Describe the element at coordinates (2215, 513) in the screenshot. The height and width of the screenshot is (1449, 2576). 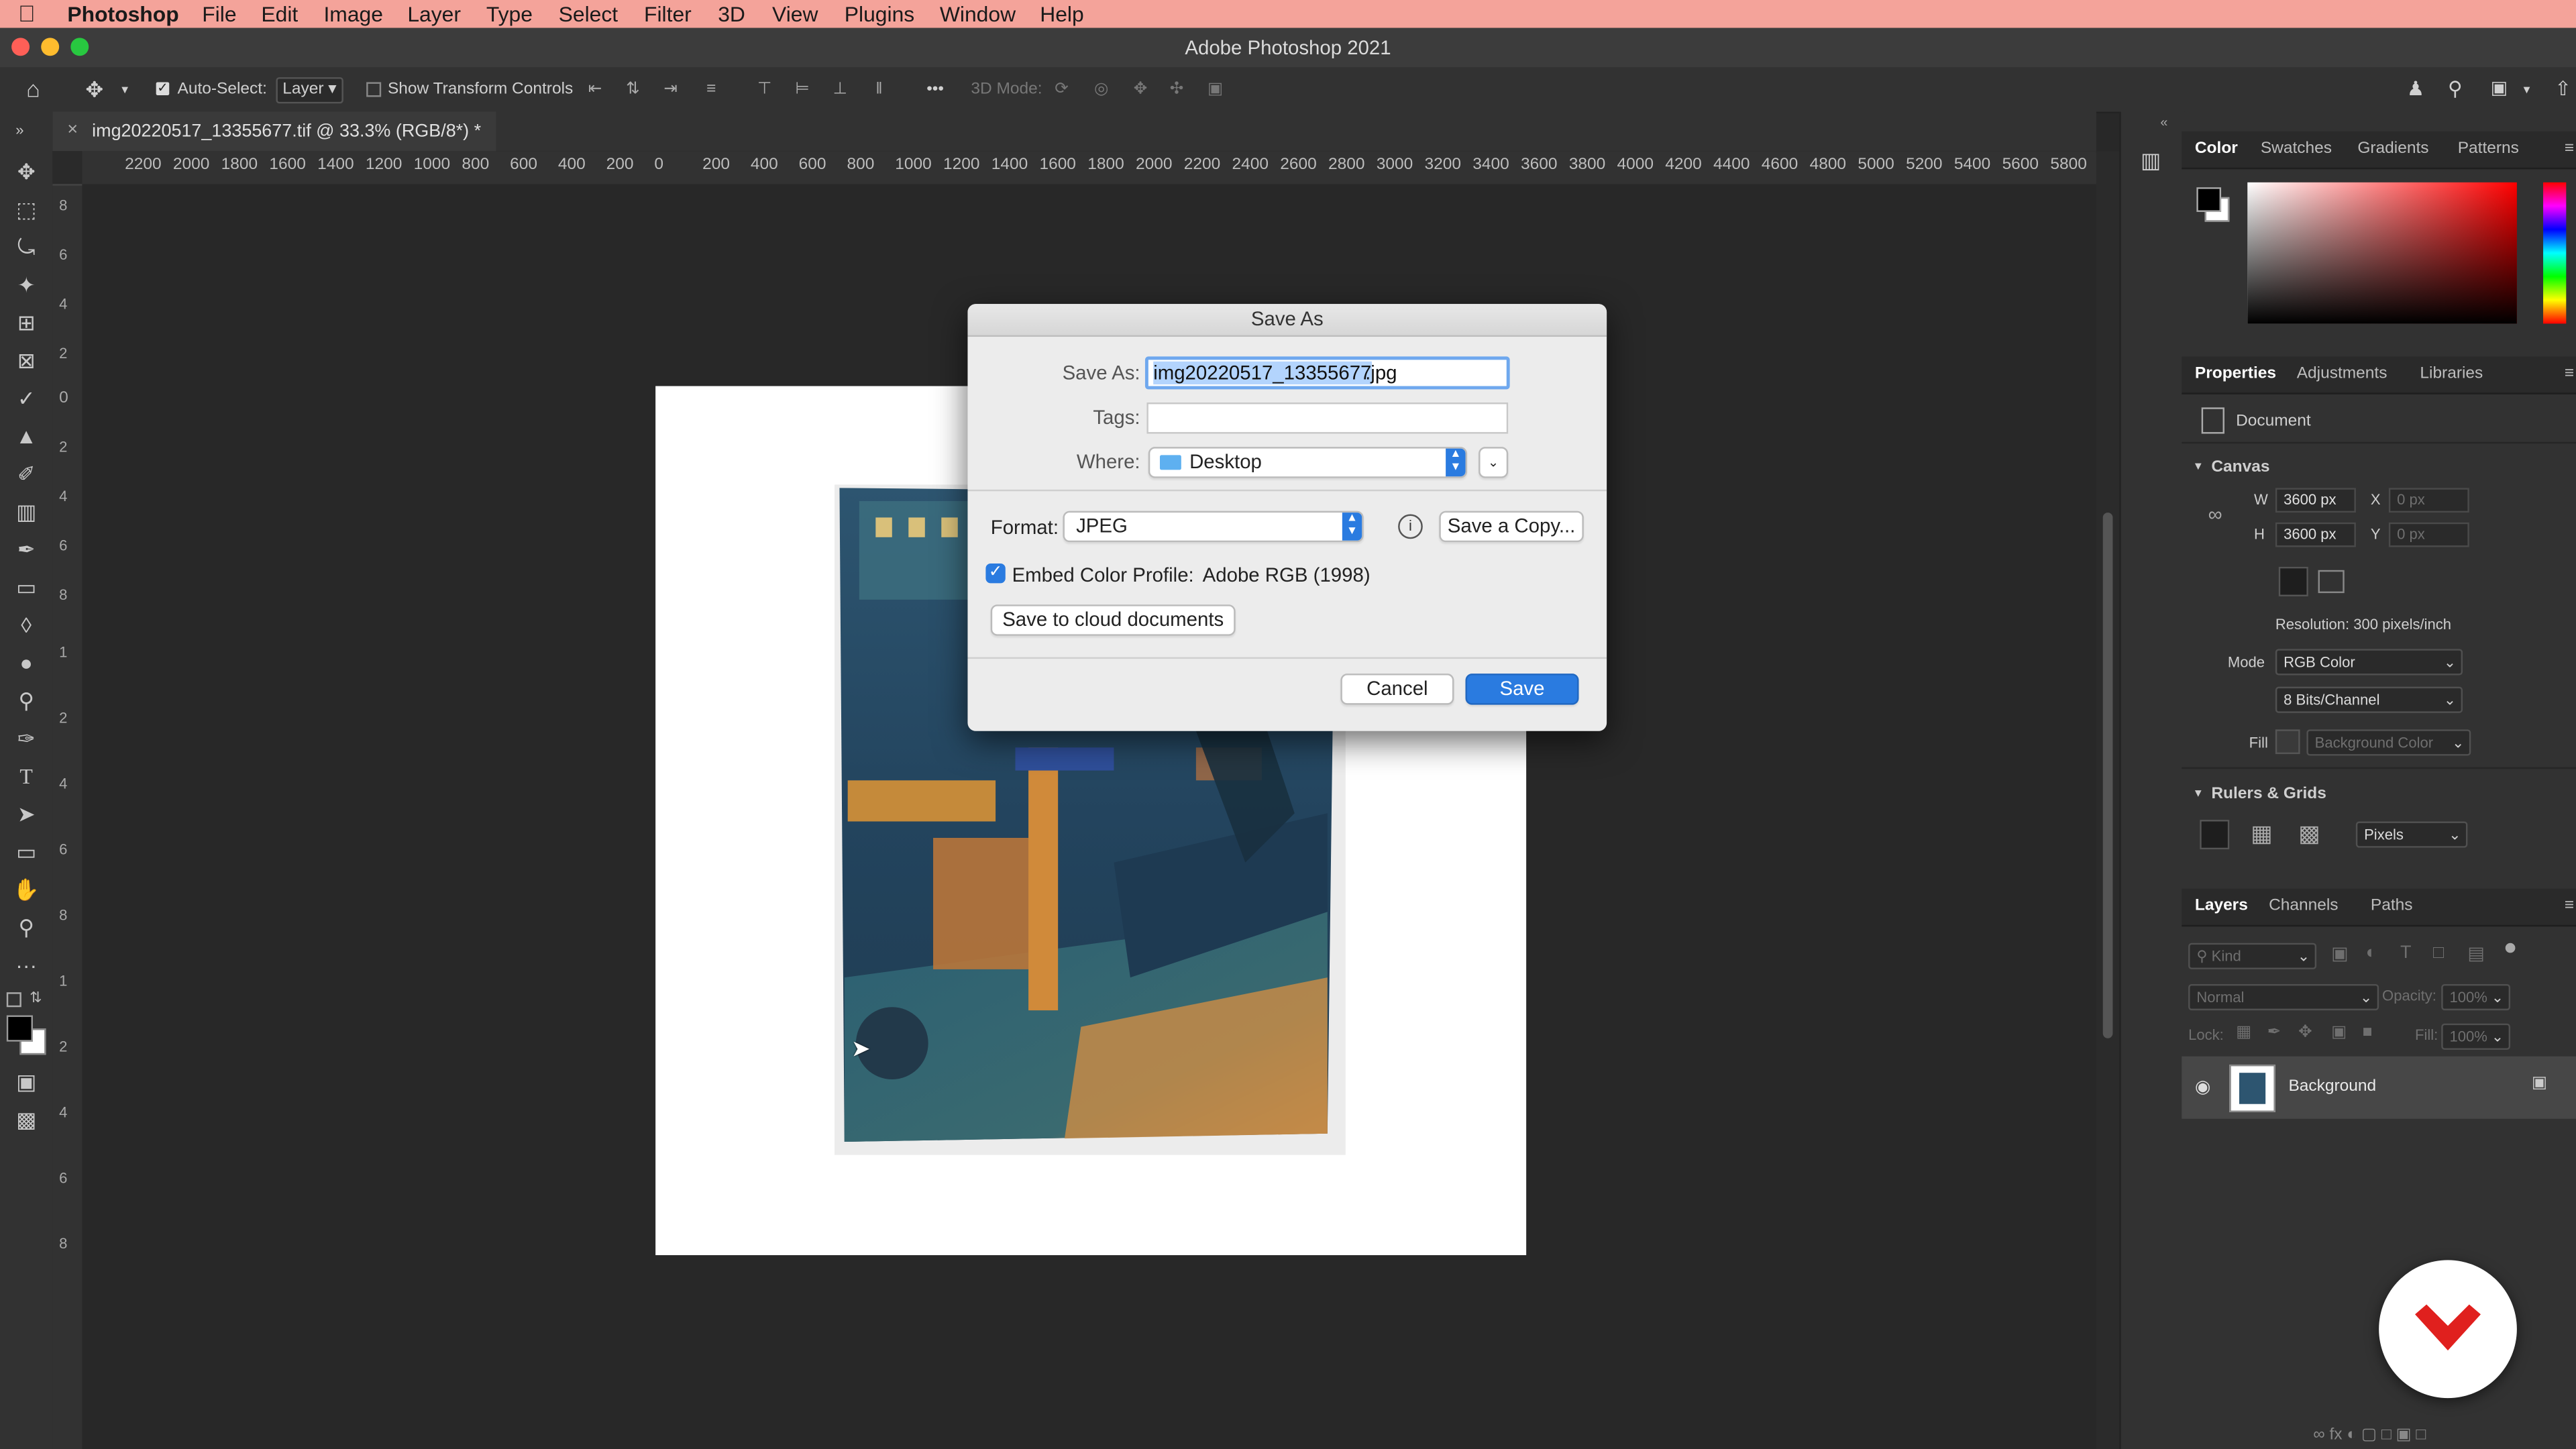
I see `link-dimensions-icon: ∞` at that location.